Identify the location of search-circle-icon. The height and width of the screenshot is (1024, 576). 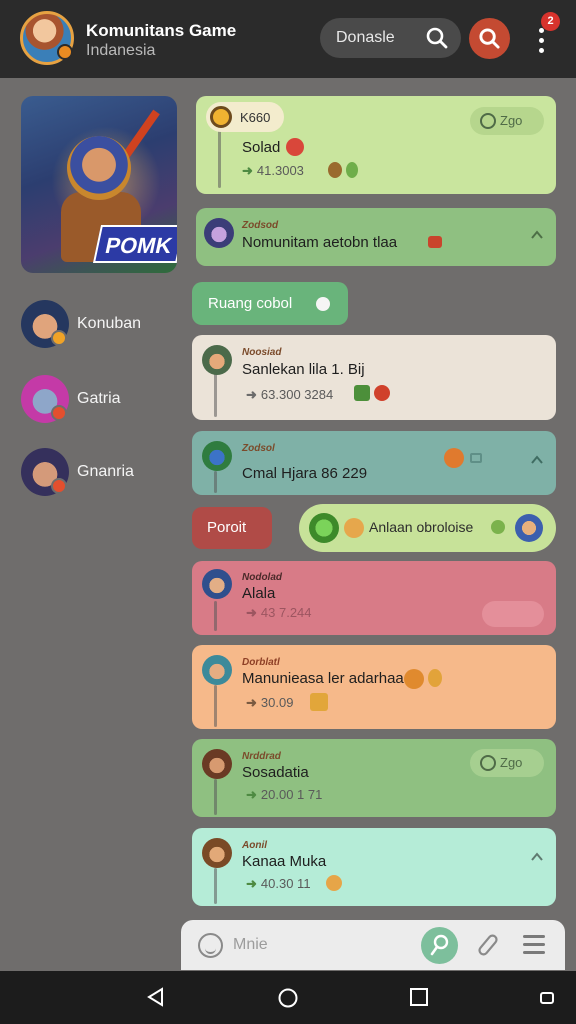
(489, 38).